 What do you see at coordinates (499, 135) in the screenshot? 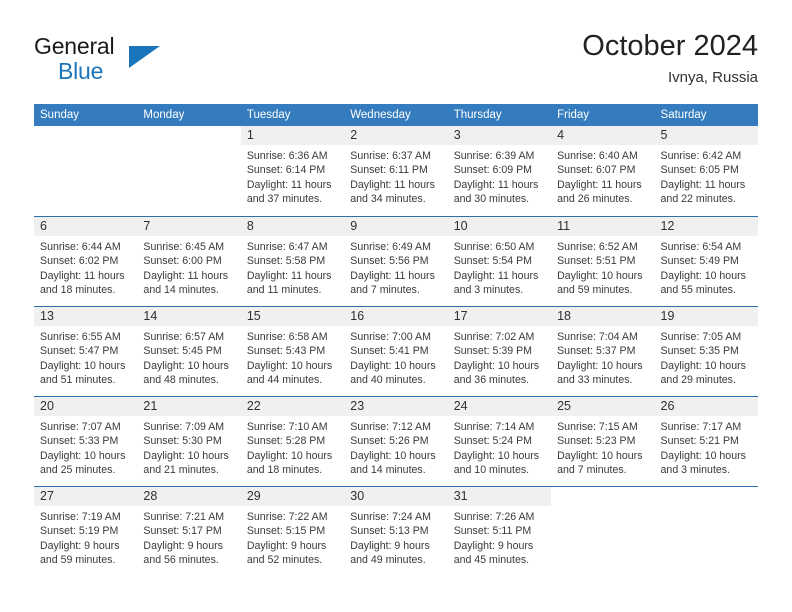
I see `day-number: 3` at bounding box center [499, 135].